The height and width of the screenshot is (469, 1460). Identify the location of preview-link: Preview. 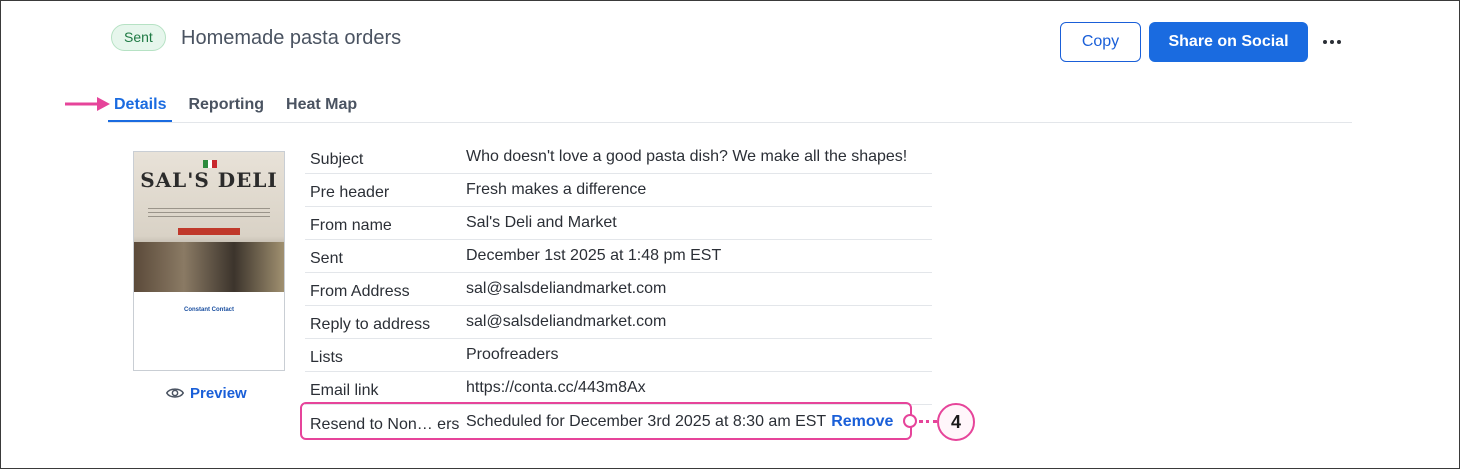
(206, 393).